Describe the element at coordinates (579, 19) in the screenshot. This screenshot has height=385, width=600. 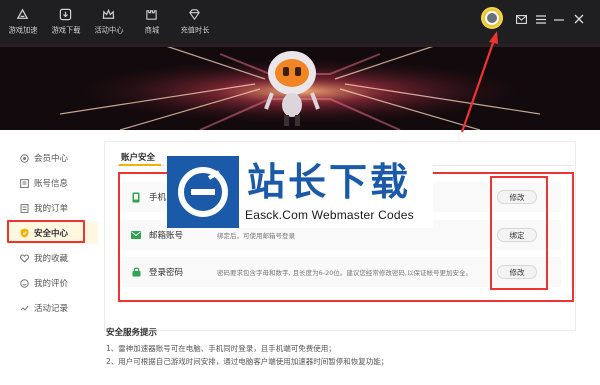
I see `close-icon` at that location.